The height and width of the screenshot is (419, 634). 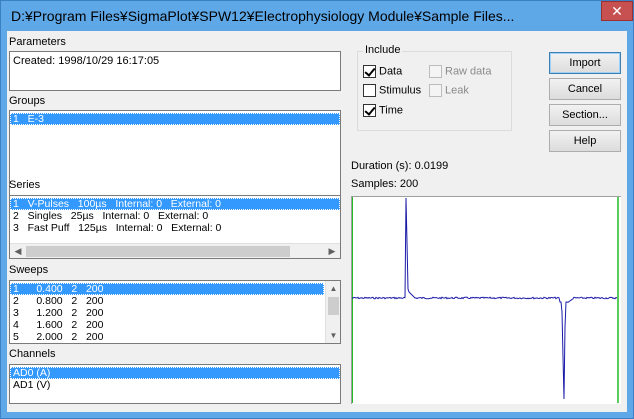 I want to click on channels-list-item: AD0 (A), so click(x=175, y=373).